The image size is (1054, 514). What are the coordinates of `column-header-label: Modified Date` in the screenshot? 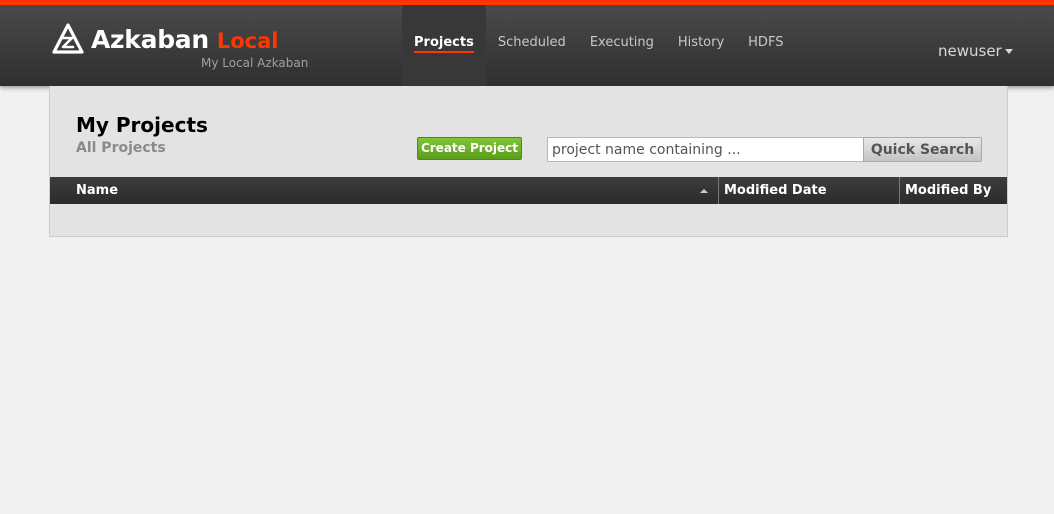 It's located at (775, 190).